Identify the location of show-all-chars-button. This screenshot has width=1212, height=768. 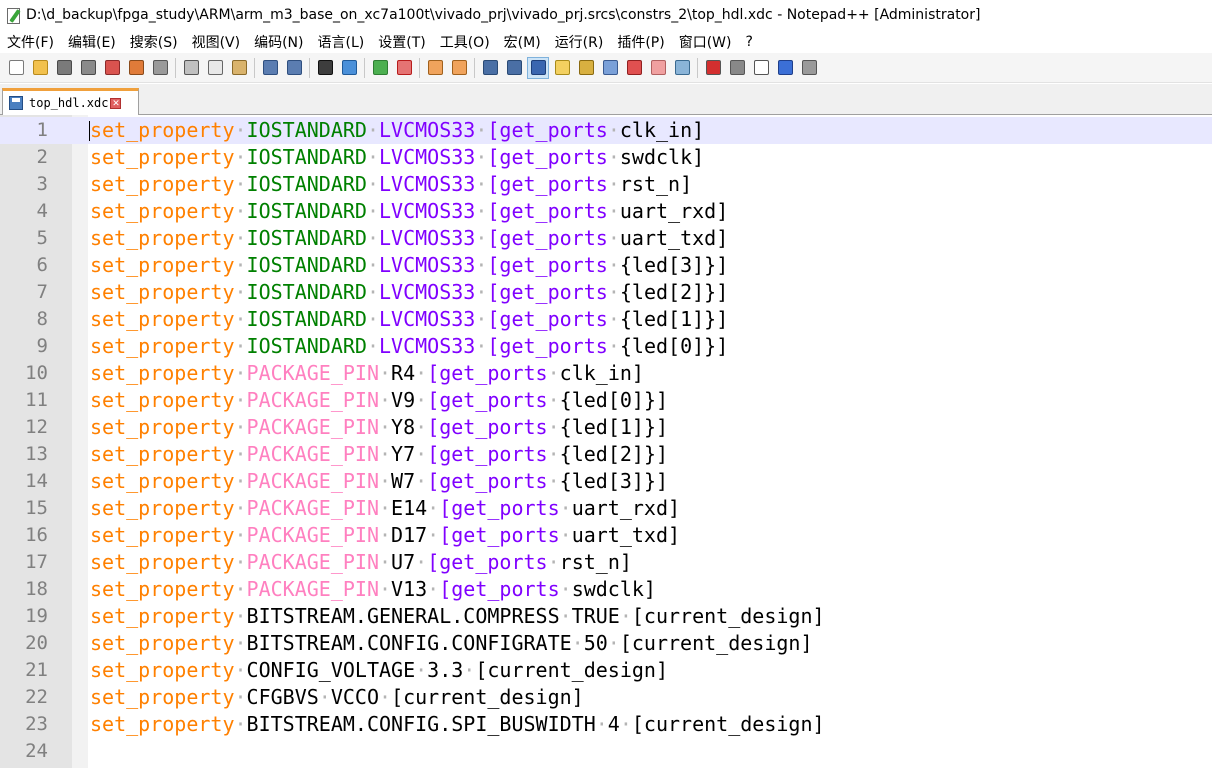
(514, 68).